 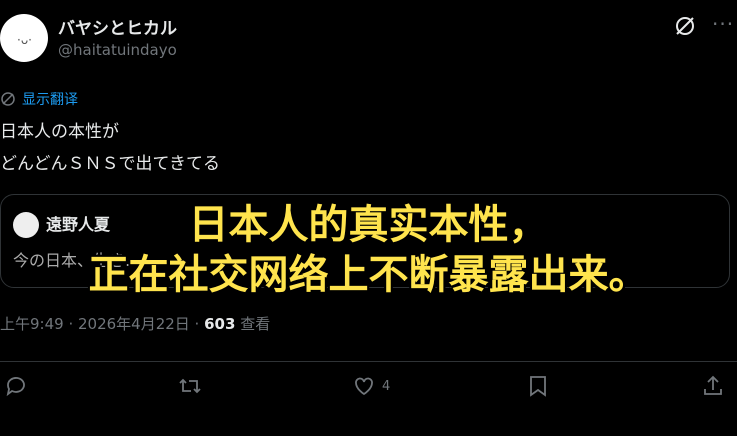 I want to click on reply-button, so click(x=16, y=386).